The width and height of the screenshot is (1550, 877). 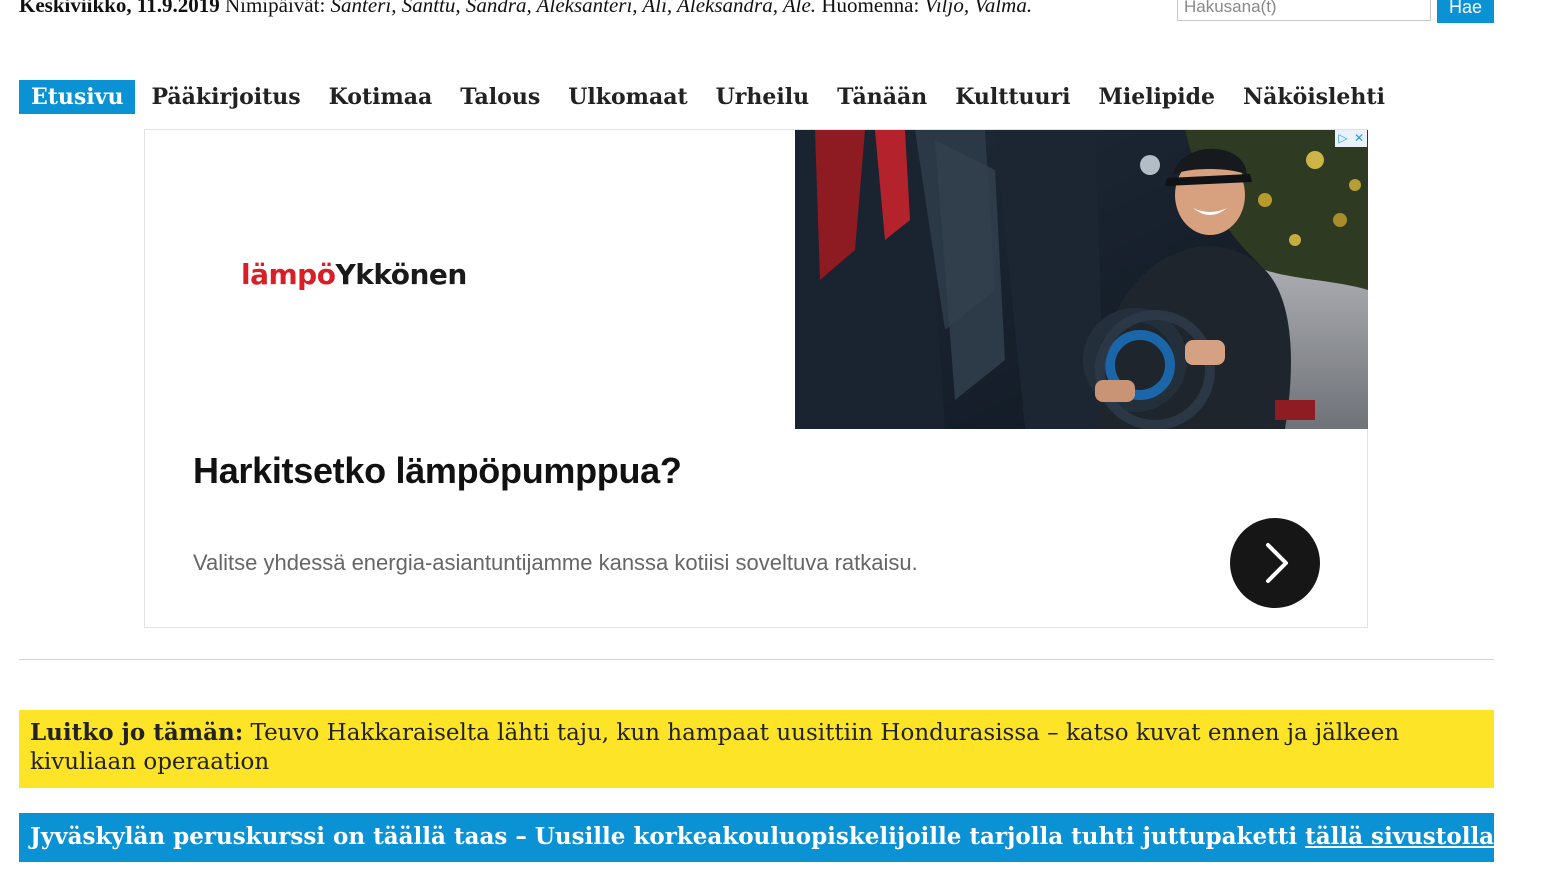 What do you see at coordinates (1359, 138) in the screenshot?
I see `ad-close-icon: ✕` at bounding box center [1359, 138].